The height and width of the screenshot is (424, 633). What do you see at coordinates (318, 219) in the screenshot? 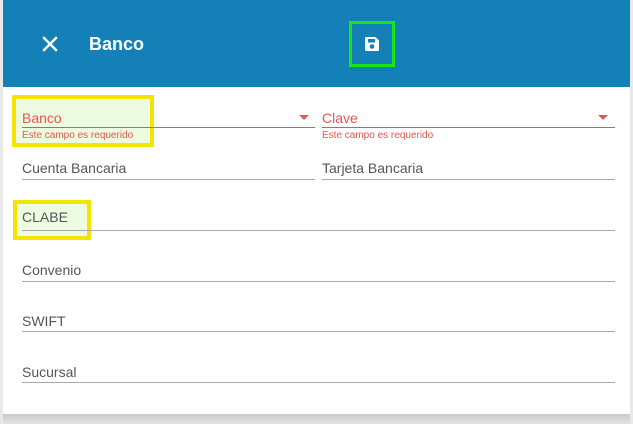
I see `clabe-input: CLABE` at bounding box center [318, 219].